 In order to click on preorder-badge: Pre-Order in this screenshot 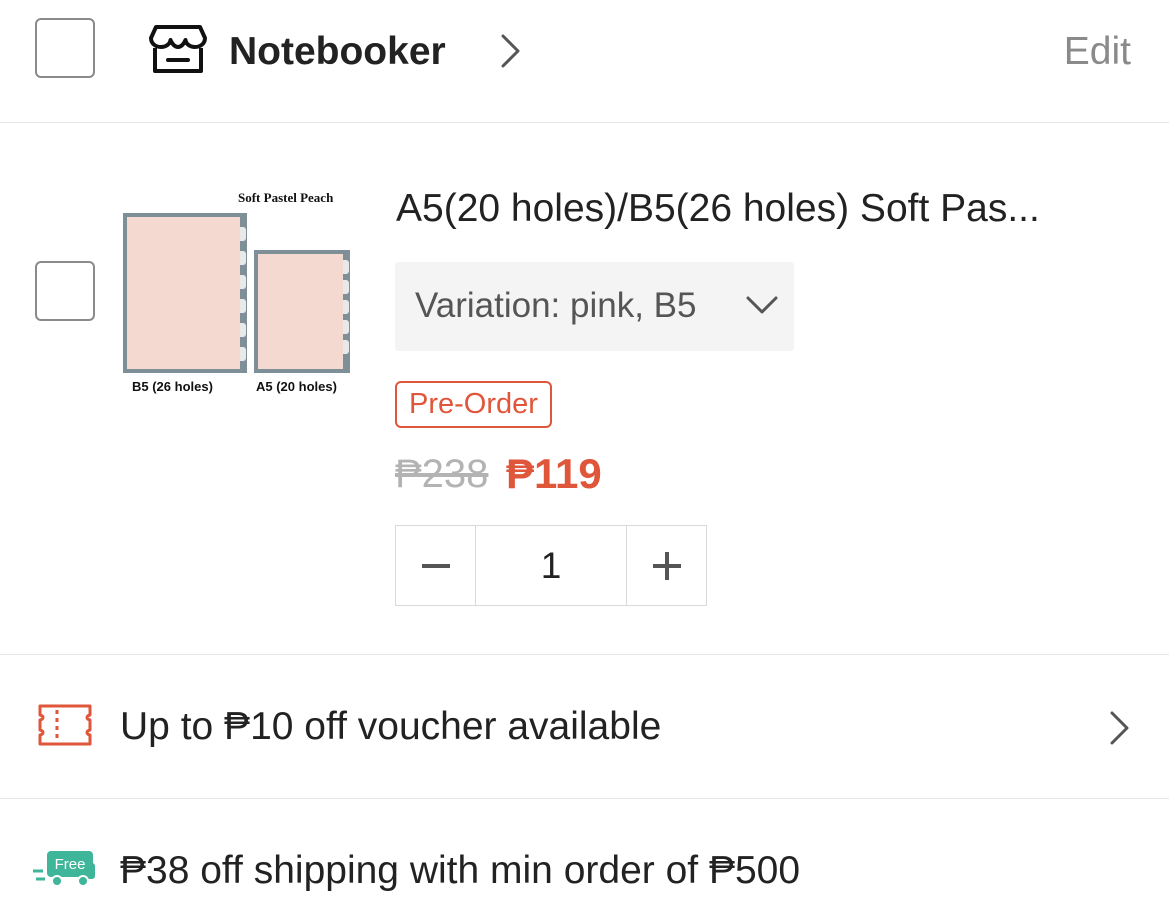, I will do `click(473, 404)`.